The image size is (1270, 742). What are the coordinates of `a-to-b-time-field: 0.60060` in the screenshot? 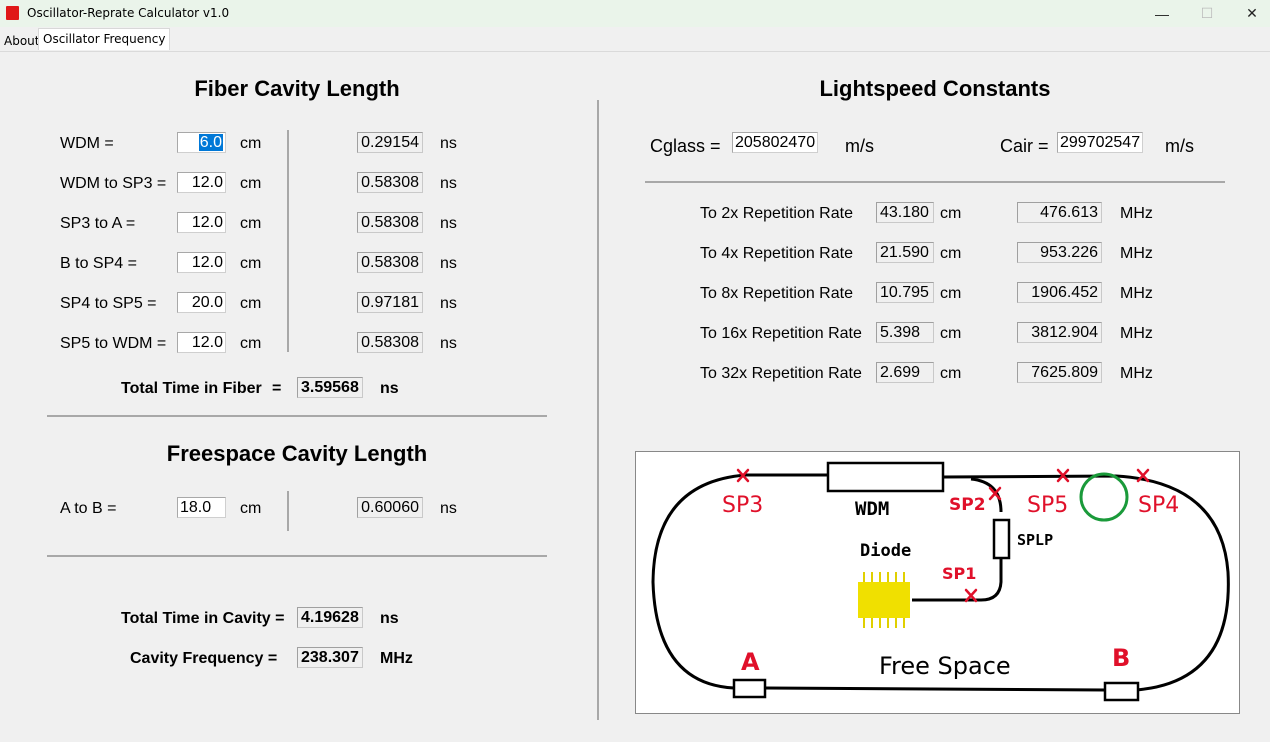 It's located at (390, 507).